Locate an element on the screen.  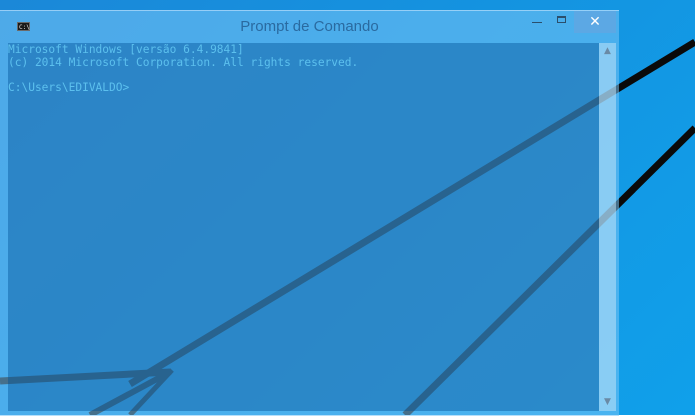
console-prompt: C:\Users\EDIVALDO> is located at coordinates (68, 87).